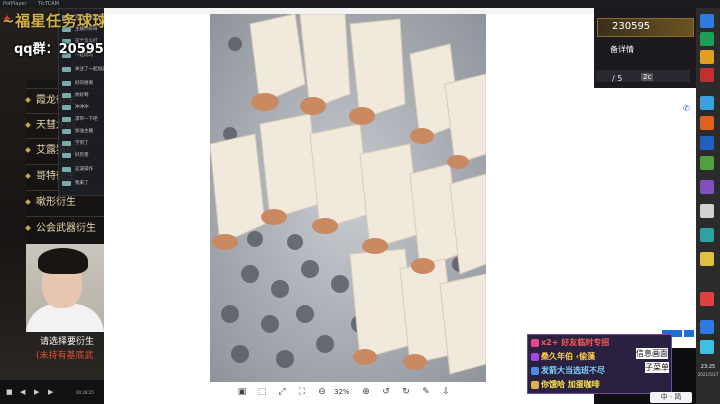  Describe the element at coordinates (91, 69) in the screenshot. I see `chat-message: 关注了一起加油` at that location.